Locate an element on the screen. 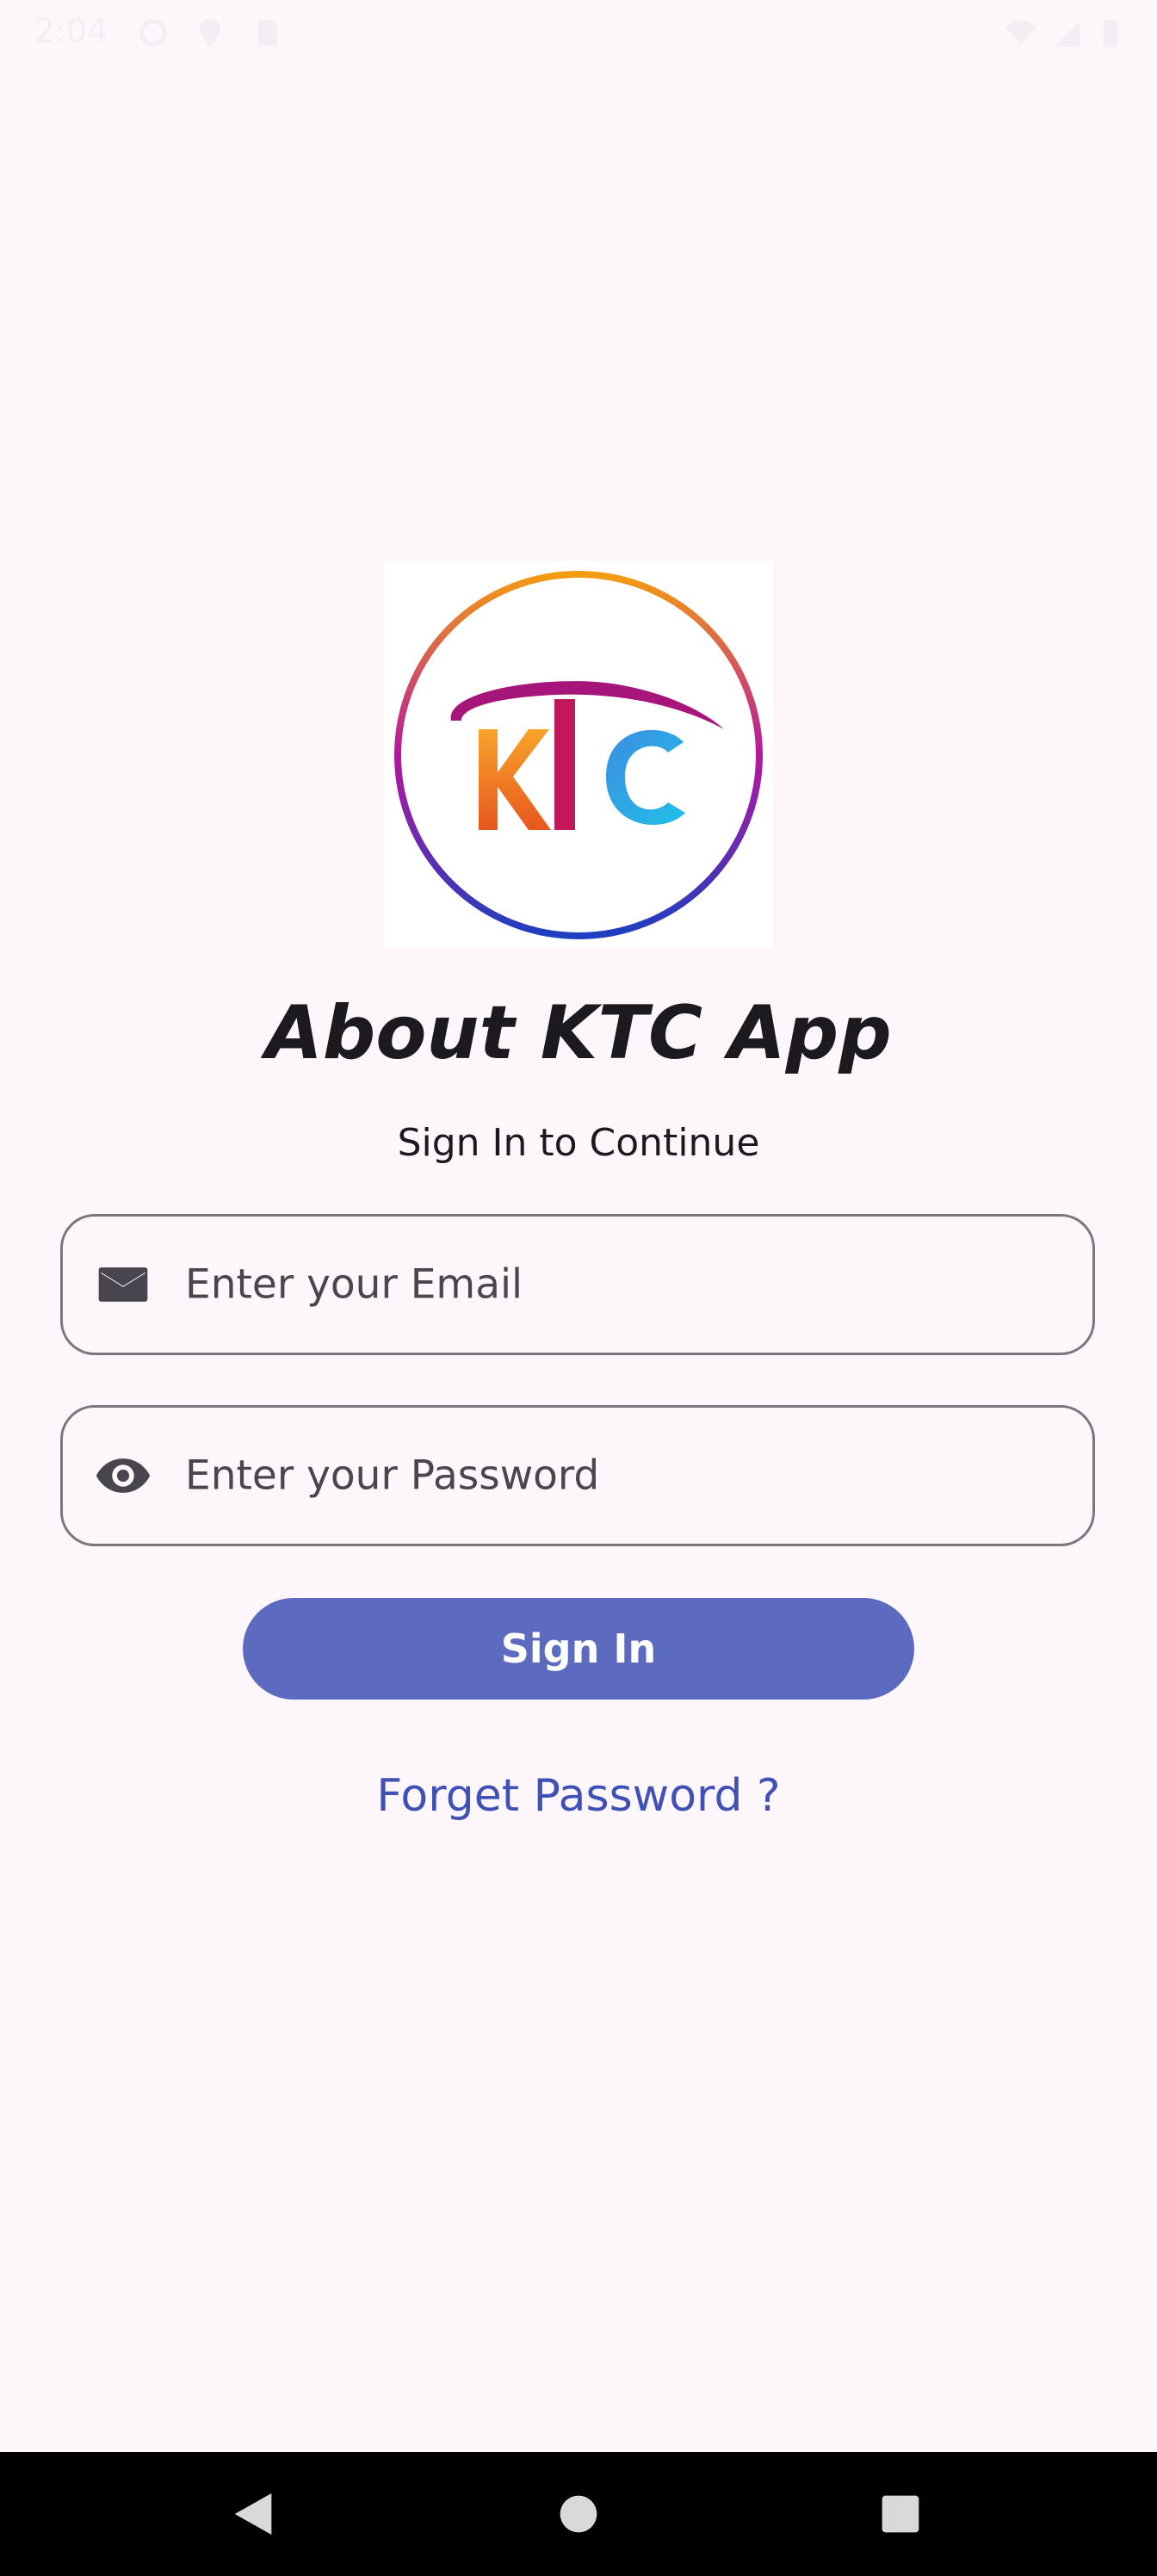 The height and width of the screenshot is (2576, 1157). ktc-logo-graphic is located at coordinates (579, 755).